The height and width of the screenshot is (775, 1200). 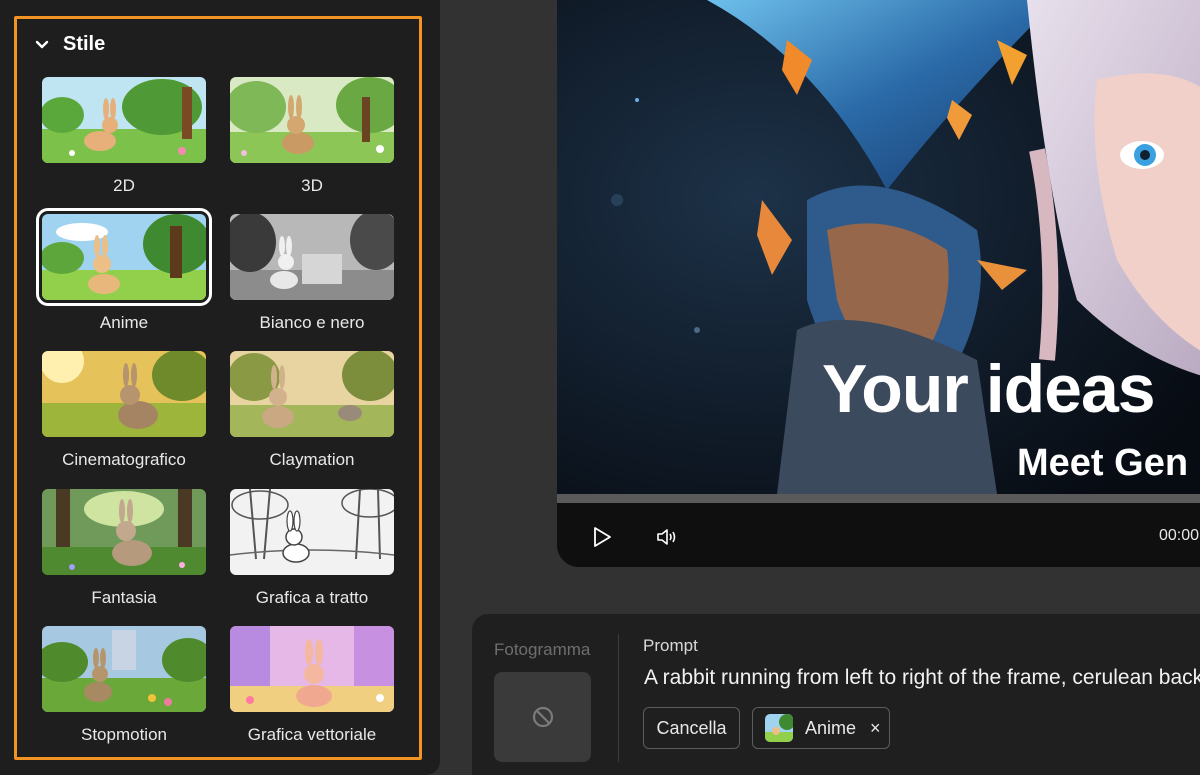 I want to click on section-title: Stile, so click(x=84, y=44).